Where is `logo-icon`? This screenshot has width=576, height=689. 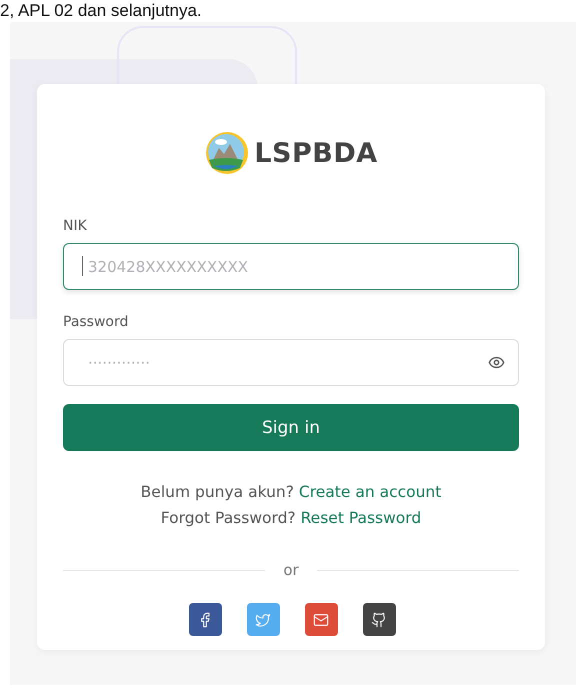 logo-icon is located at coordinates (227, 153).